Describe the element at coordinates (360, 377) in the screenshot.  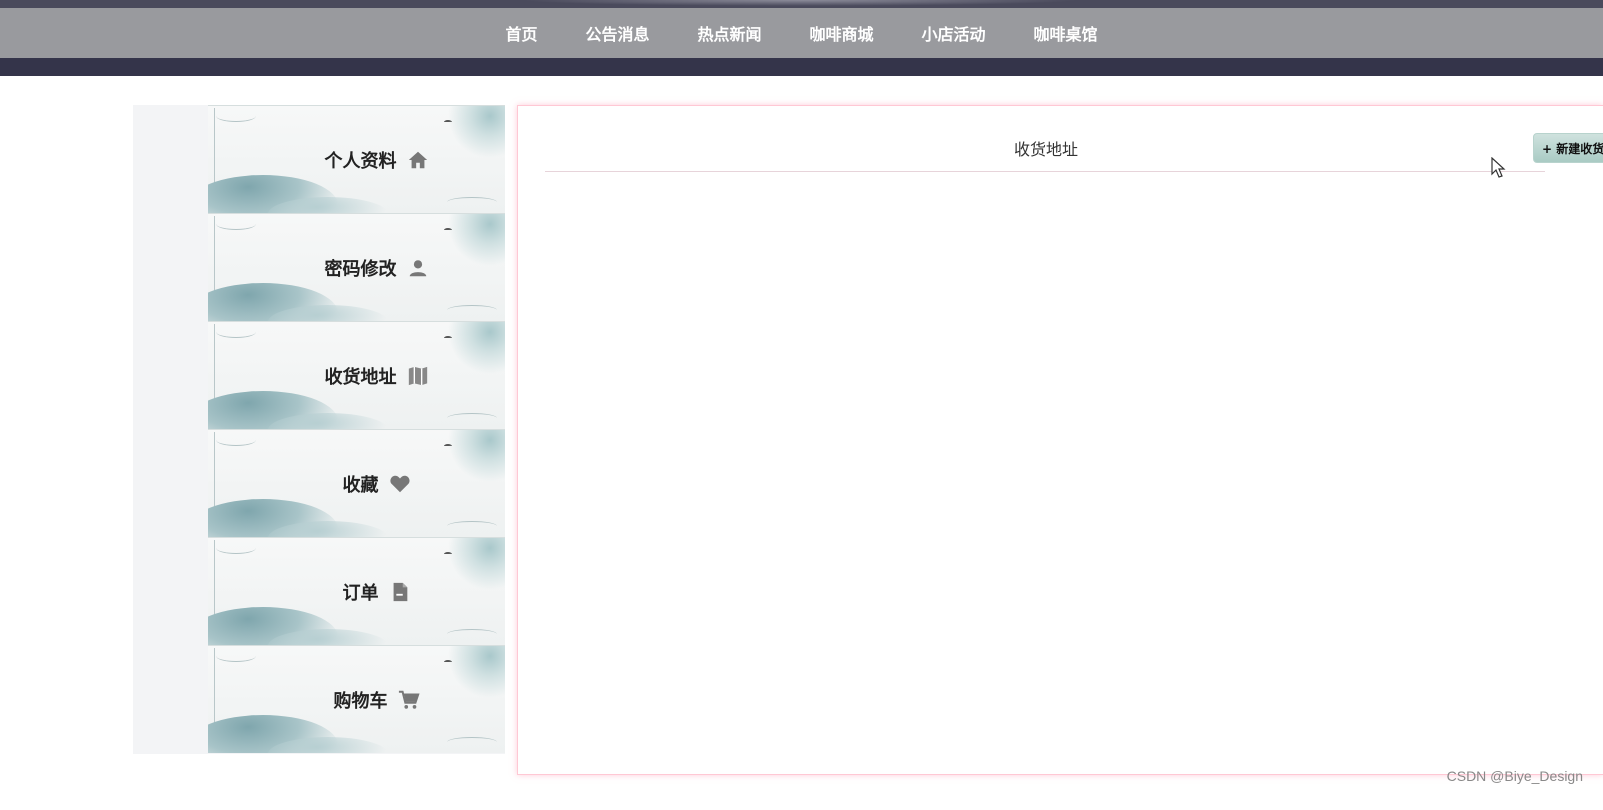
I see `sidebar-item-label: 收货地址` at that location.